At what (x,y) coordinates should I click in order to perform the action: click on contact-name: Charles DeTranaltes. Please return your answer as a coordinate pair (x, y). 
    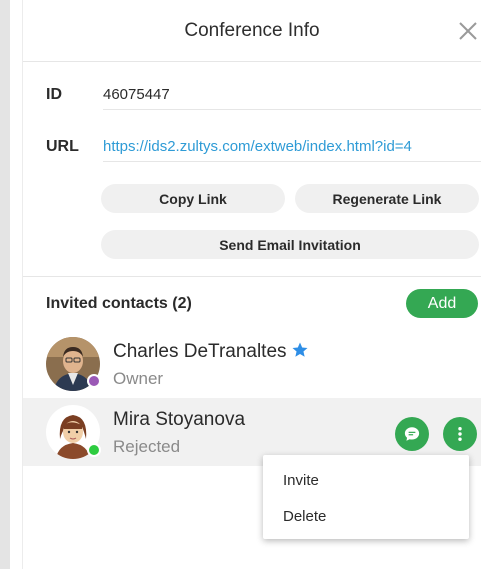
    Looking at the image, I should click on (211, 353).